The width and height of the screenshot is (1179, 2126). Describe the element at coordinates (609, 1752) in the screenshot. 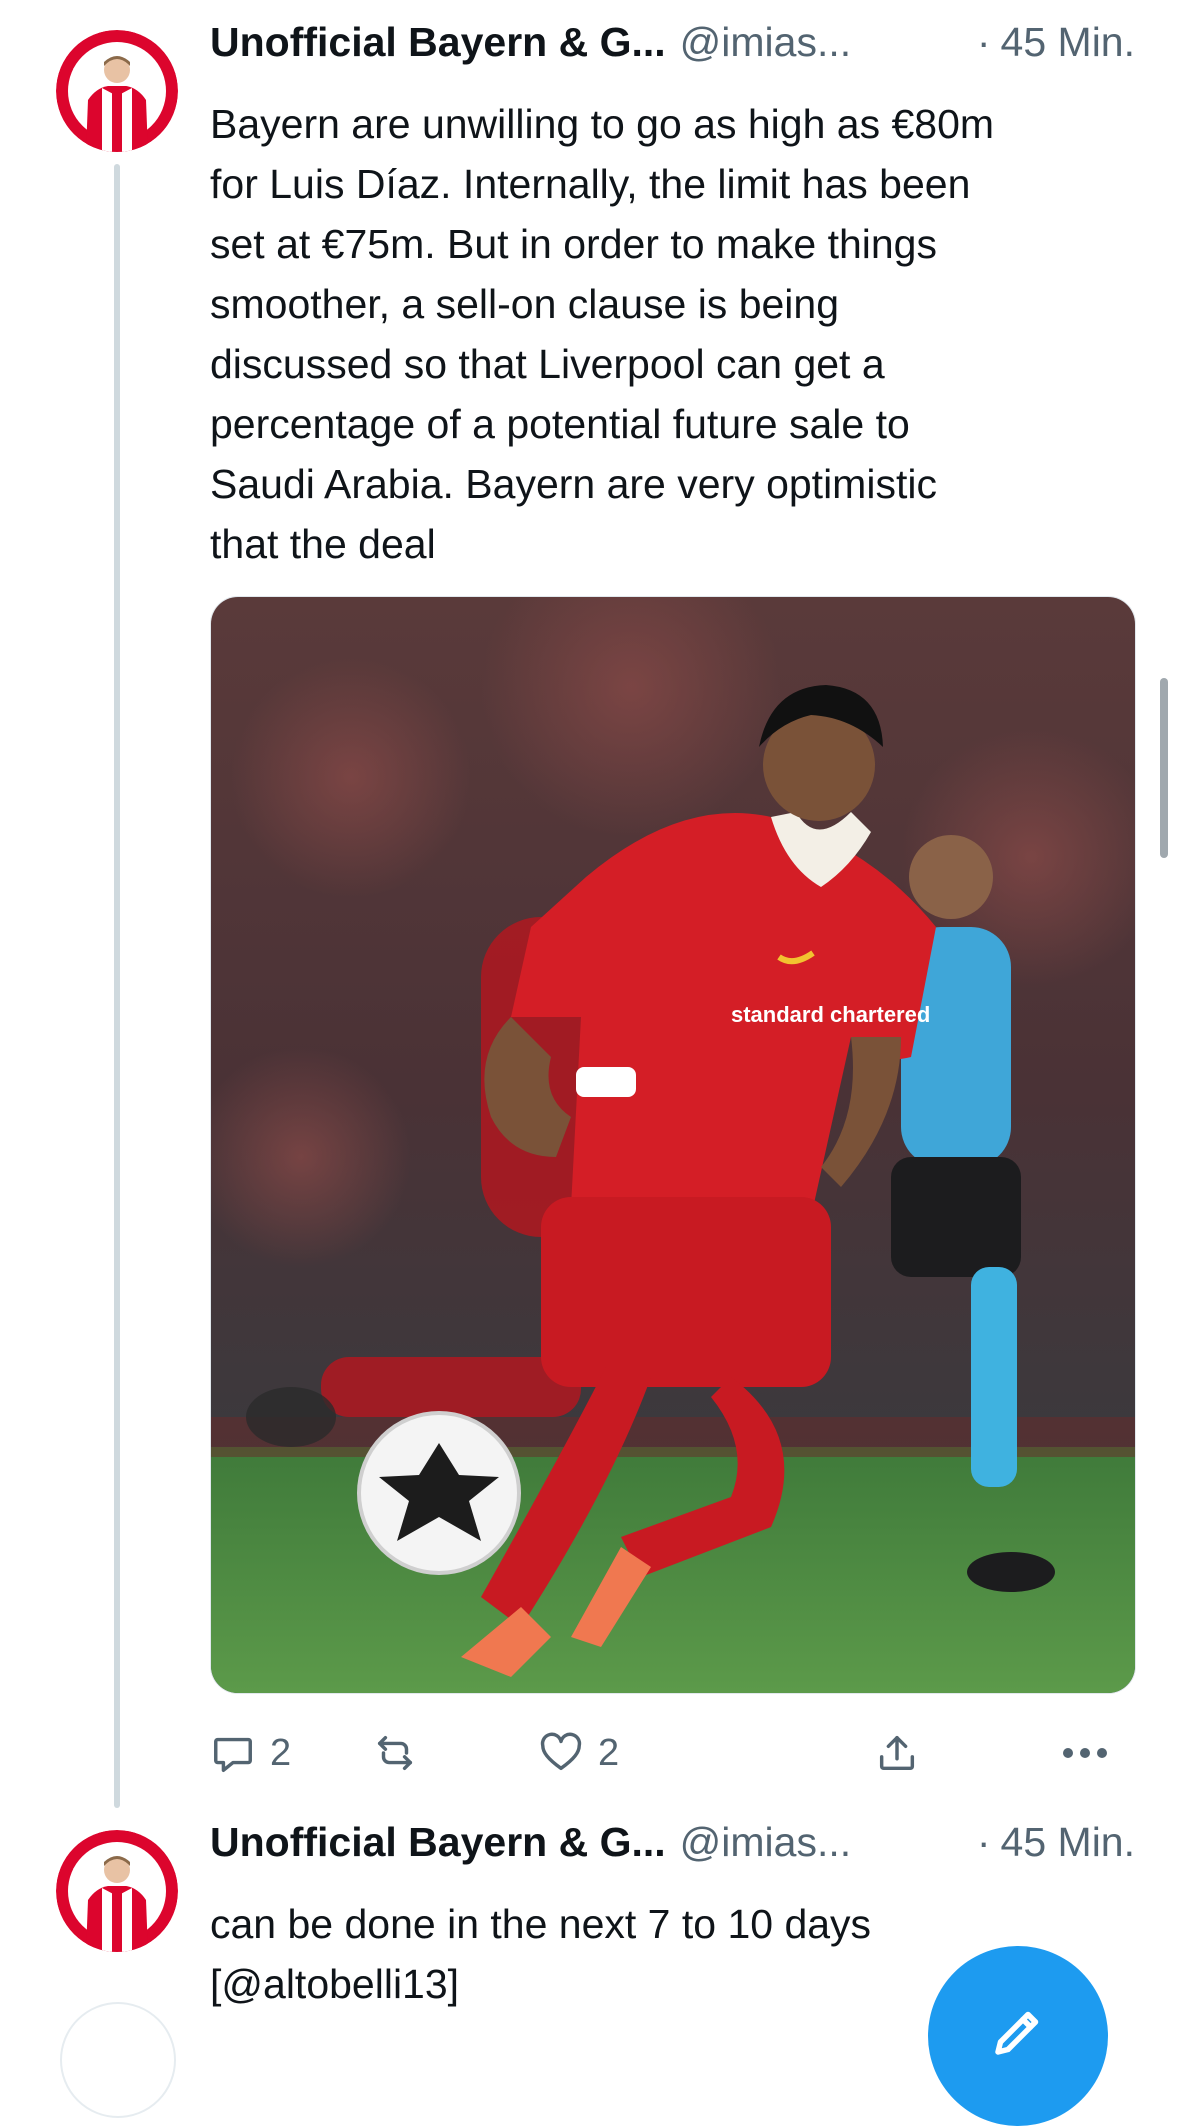

I see `like-count: 2` at that location.